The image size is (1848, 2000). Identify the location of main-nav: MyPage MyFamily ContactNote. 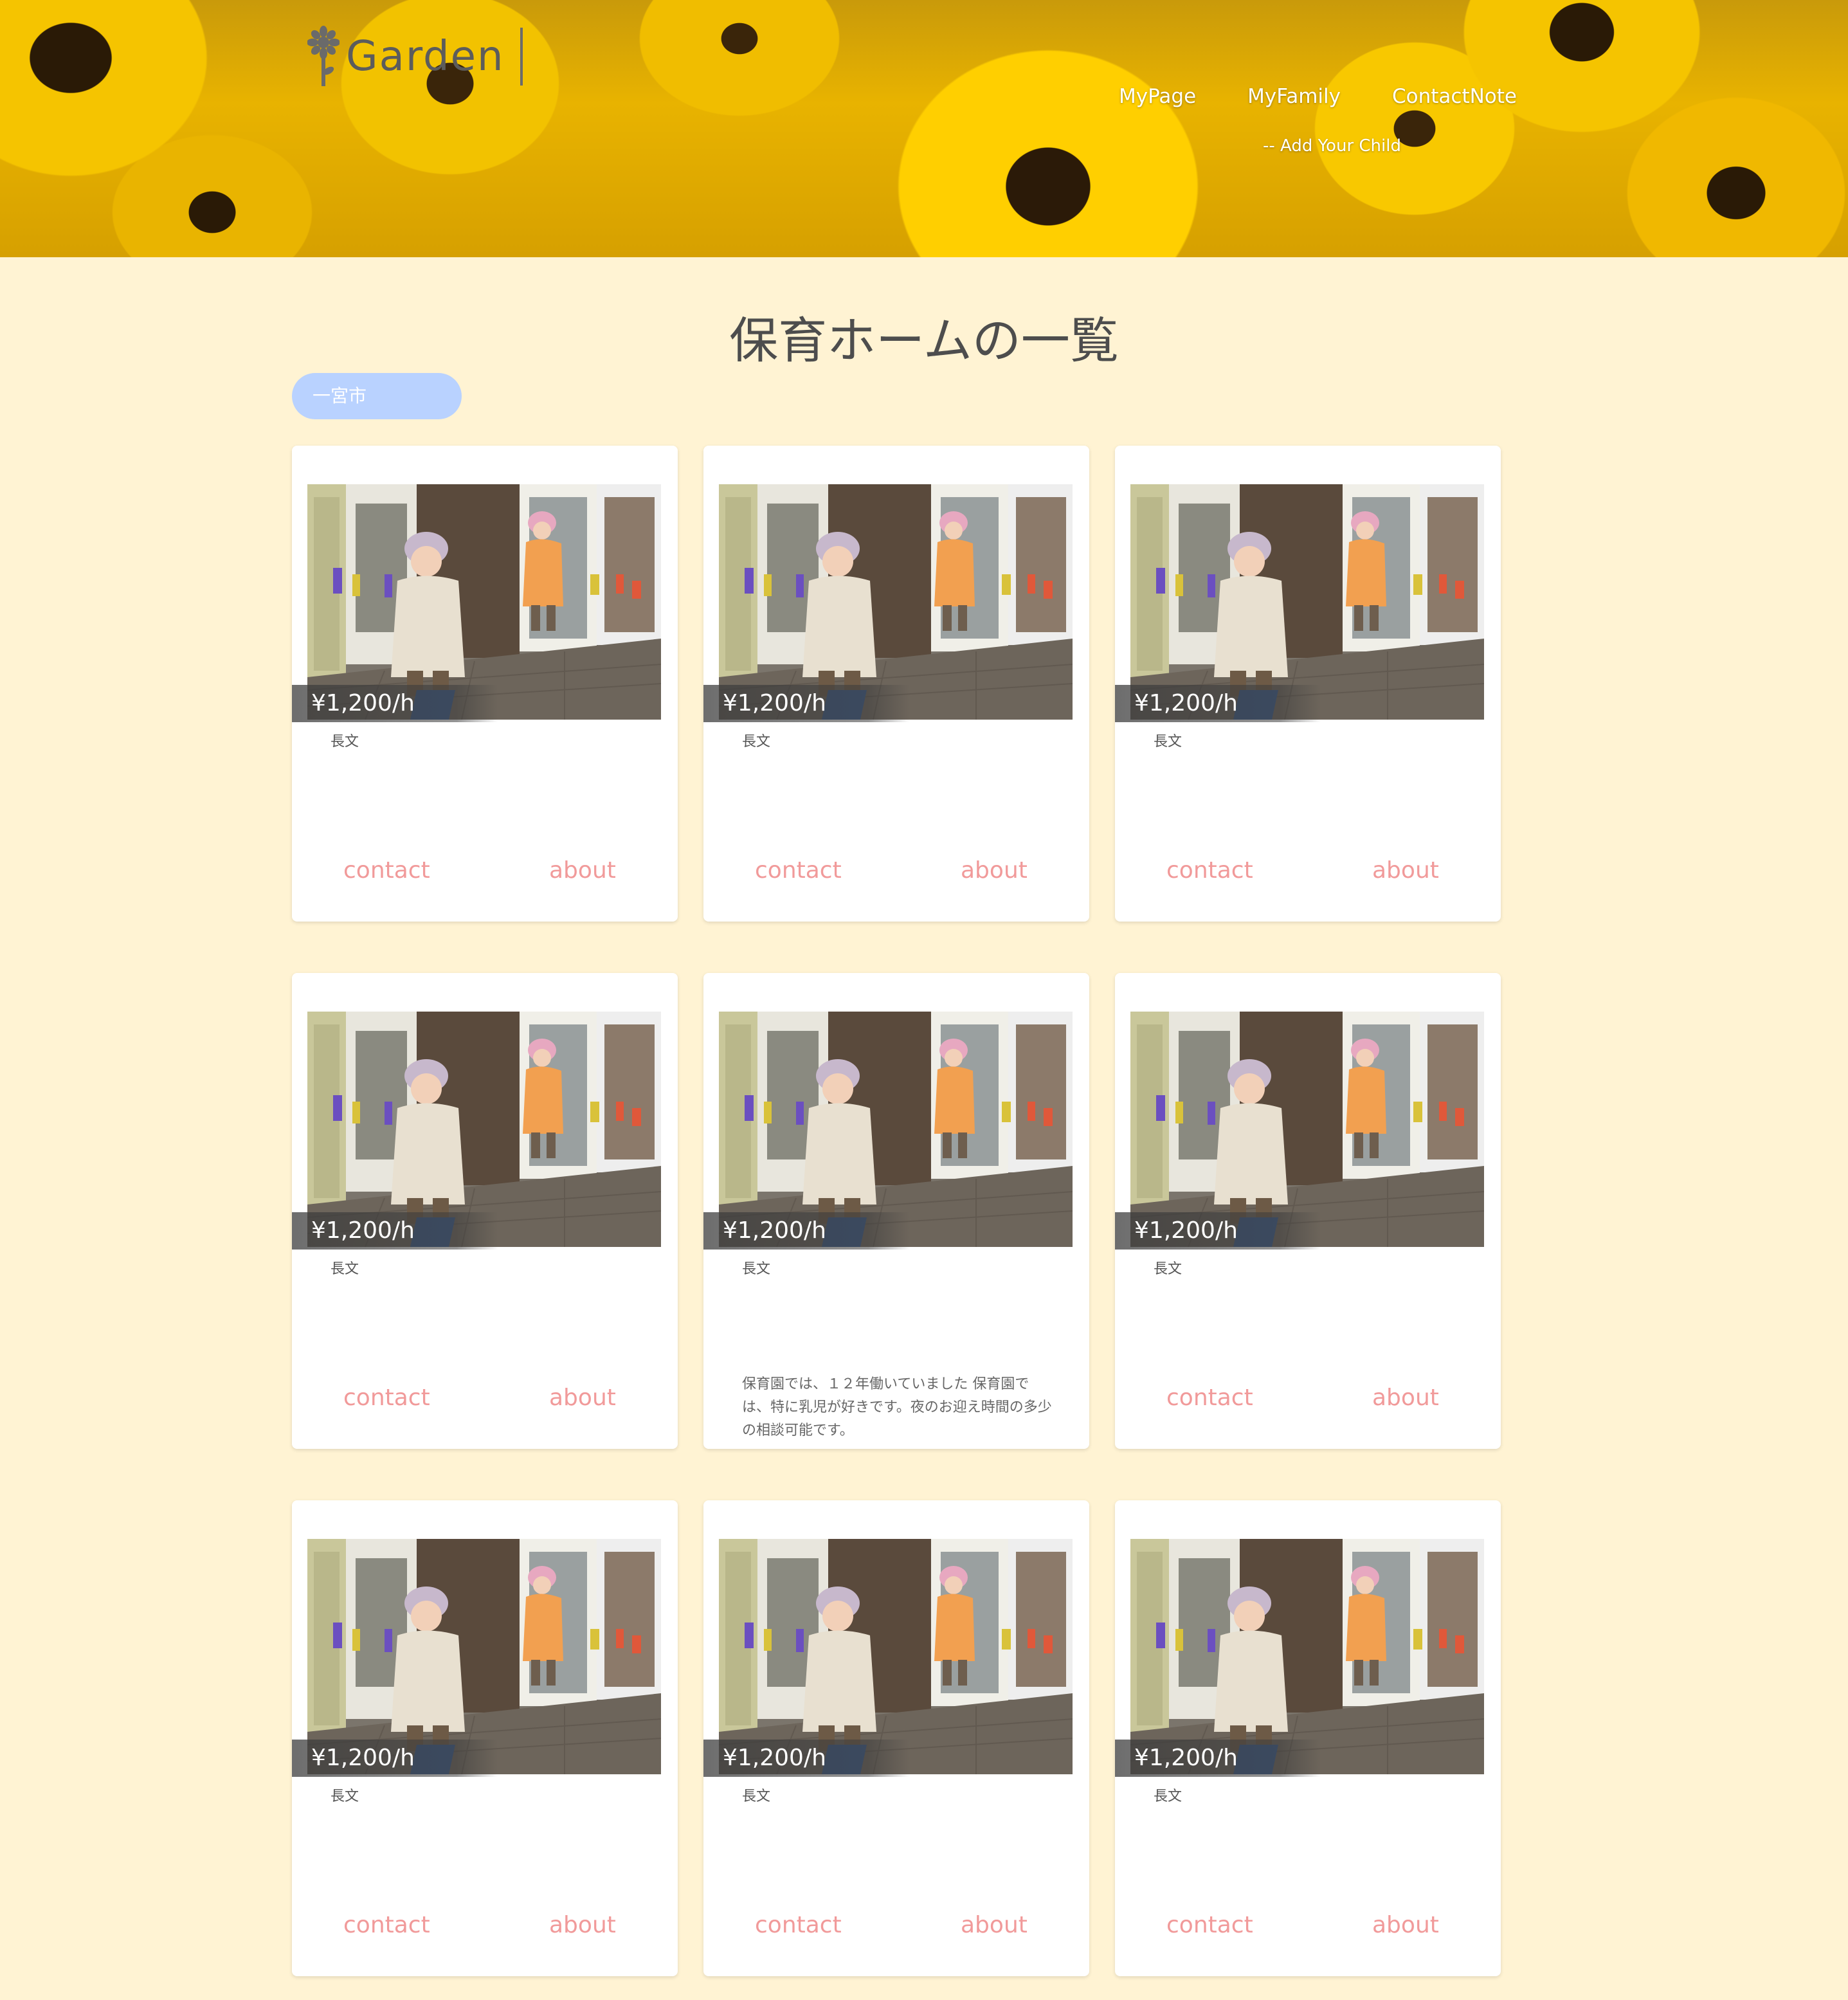
(1318, 96).